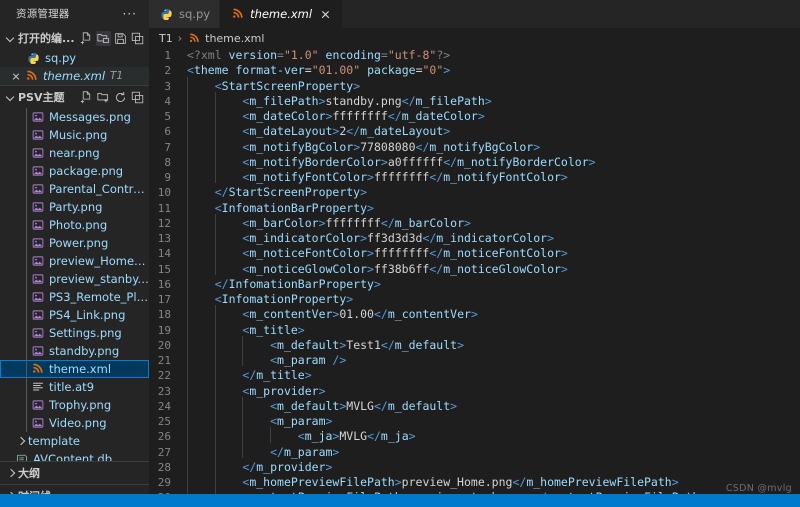 This screenshot has width=800, height=507. What do you see at coordinates (474, 207) in the screenshot?
I see `code-line: 11 <InfomationBarProperty>` at bounding box center [474, 207].